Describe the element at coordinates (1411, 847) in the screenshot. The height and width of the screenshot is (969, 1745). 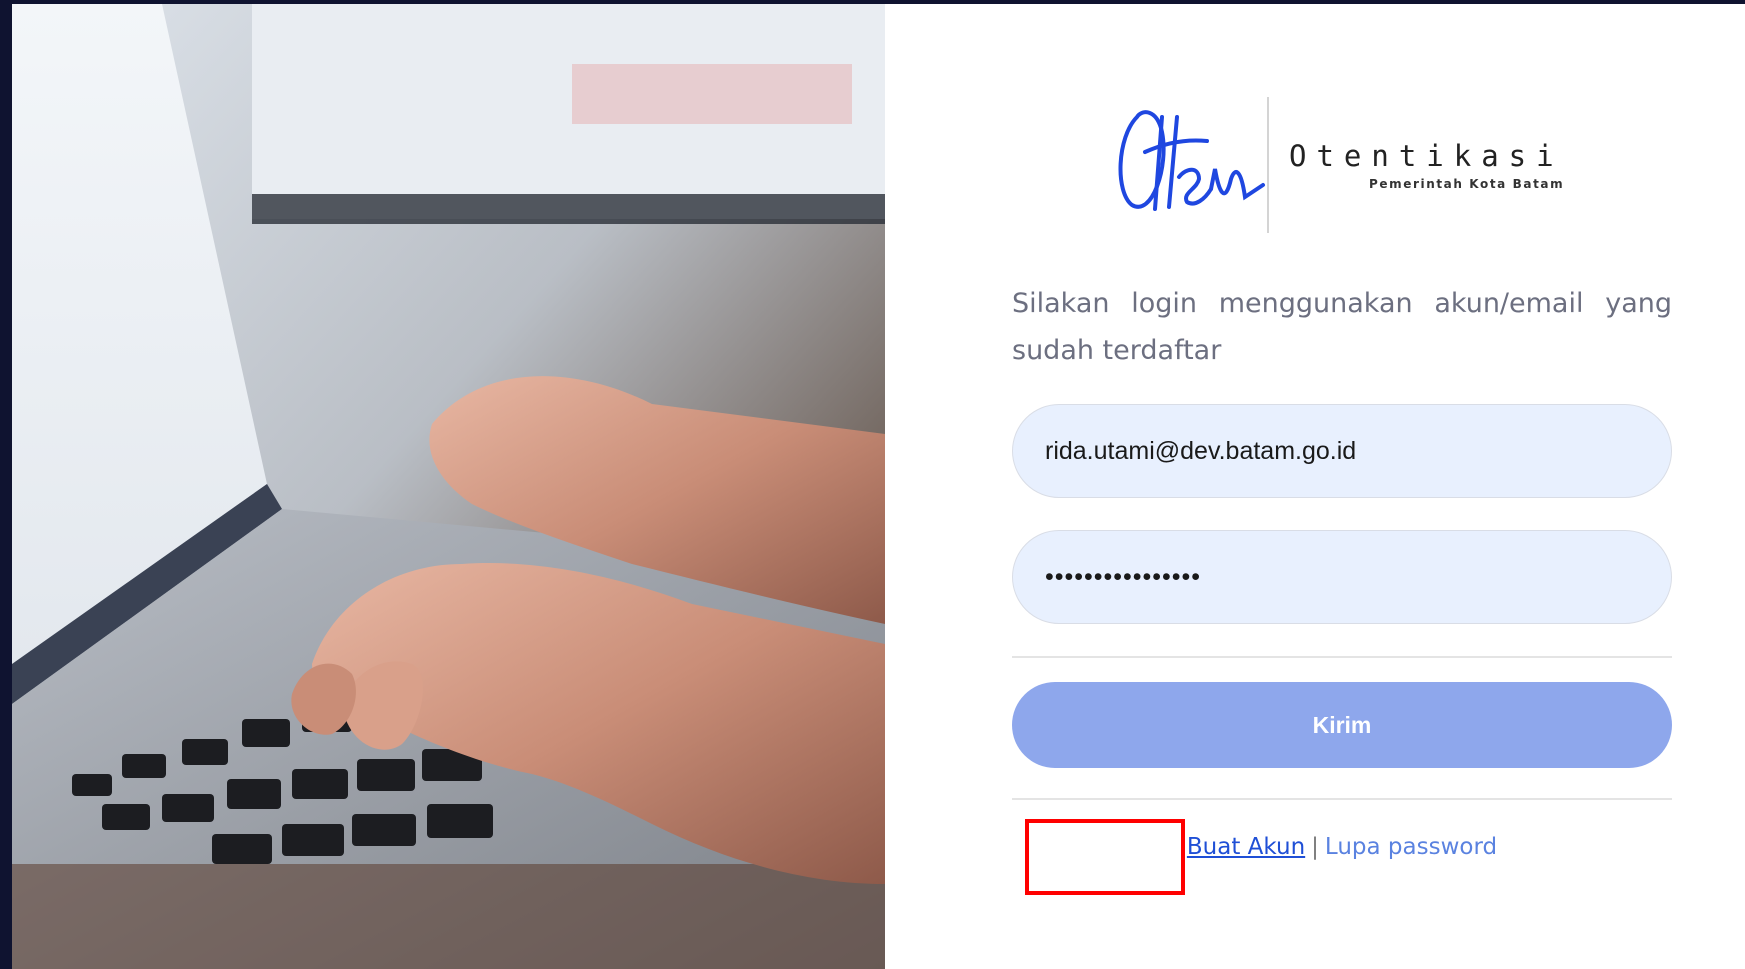
I see `forgot-password-link: Lupa password` at that location.